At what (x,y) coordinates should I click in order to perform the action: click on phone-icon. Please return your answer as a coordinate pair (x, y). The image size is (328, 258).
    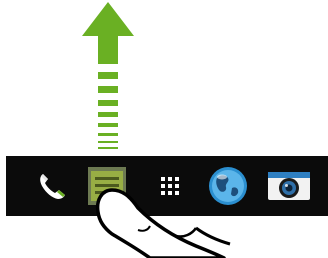
    Looking at the image, I should click on (52, 186).